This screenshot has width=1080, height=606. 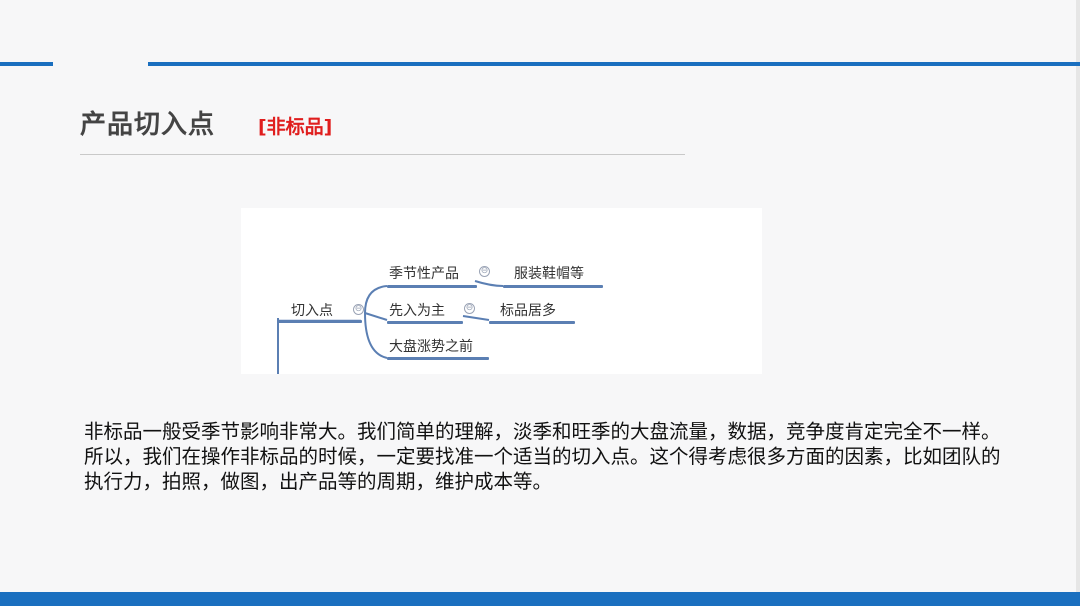 I want to click on mindmap-branch-node: 大盘涨势之前, so click(x=431, y=347).